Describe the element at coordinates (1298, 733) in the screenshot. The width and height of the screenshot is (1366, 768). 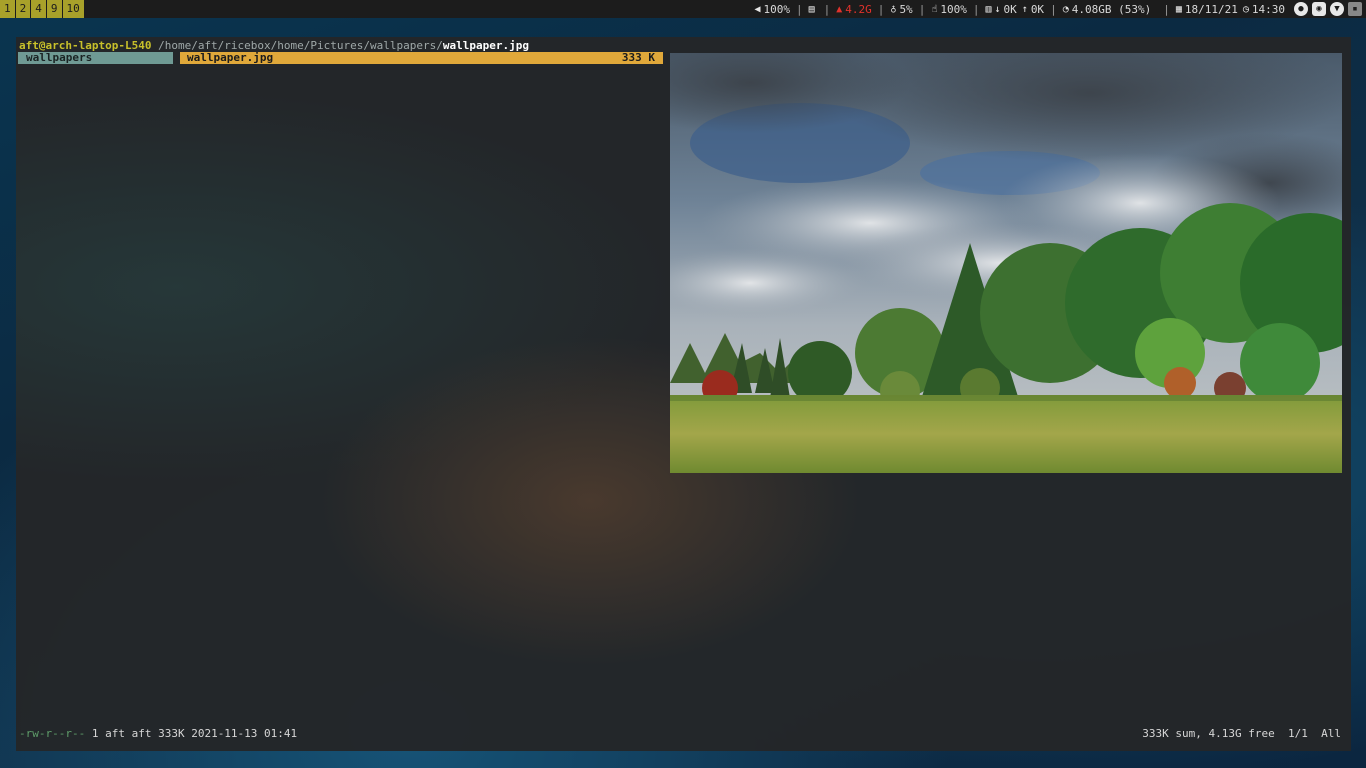
I see `file-position: 1/1` at that location.